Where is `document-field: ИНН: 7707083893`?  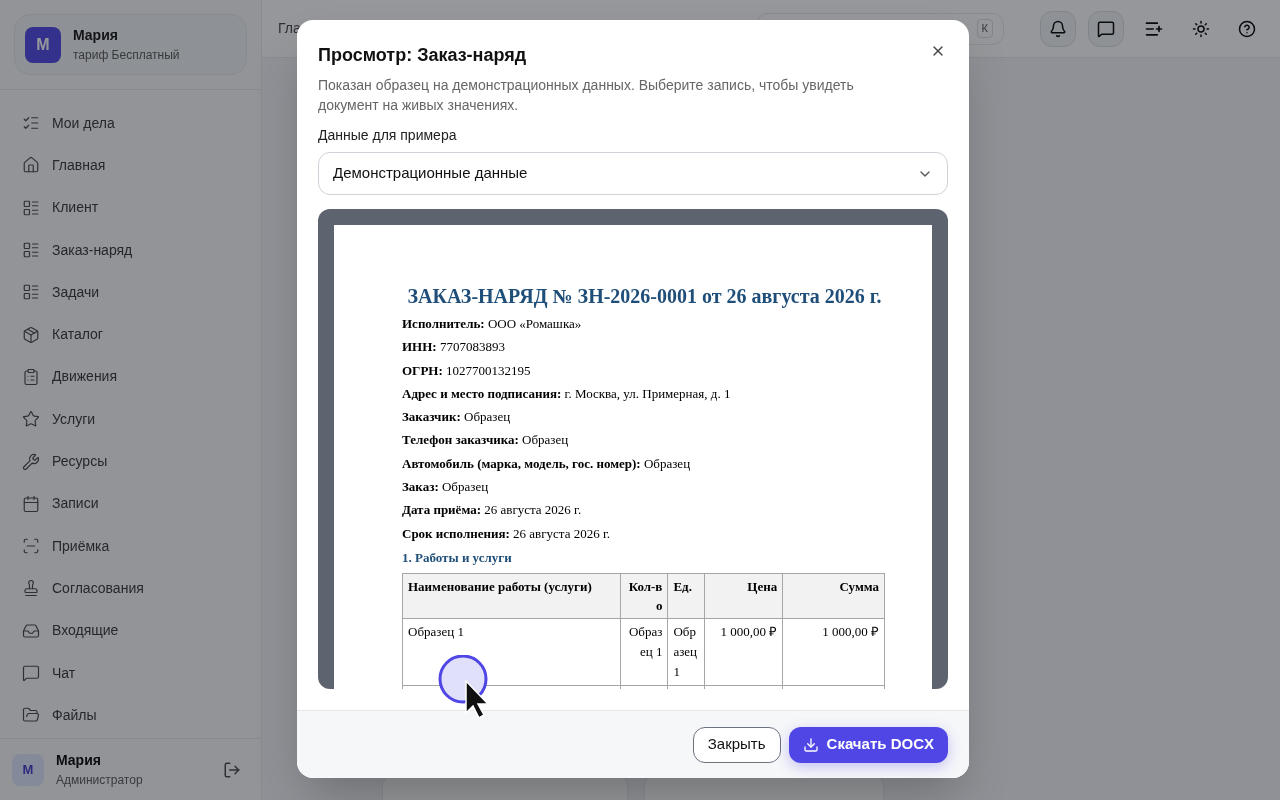
document-field: ИНН: 7707083893 is located at coordinates (644, 347).